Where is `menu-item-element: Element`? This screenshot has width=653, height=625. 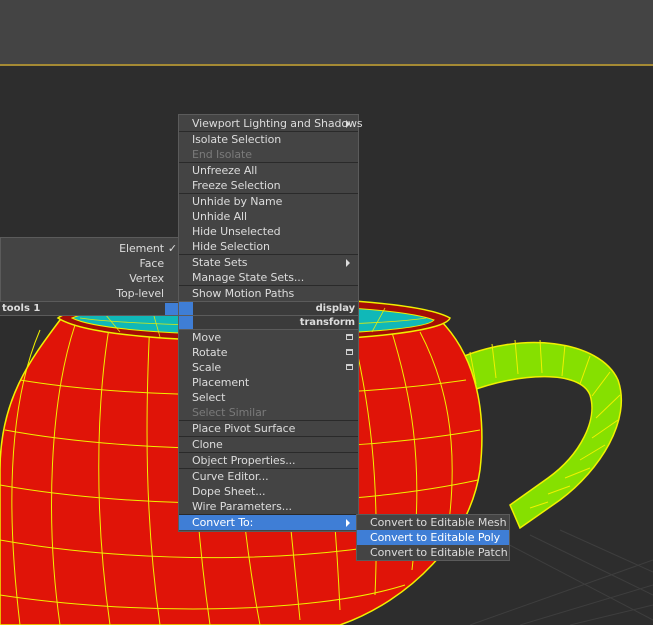
menu-item-element: Element is located at coordinates (141, 248).